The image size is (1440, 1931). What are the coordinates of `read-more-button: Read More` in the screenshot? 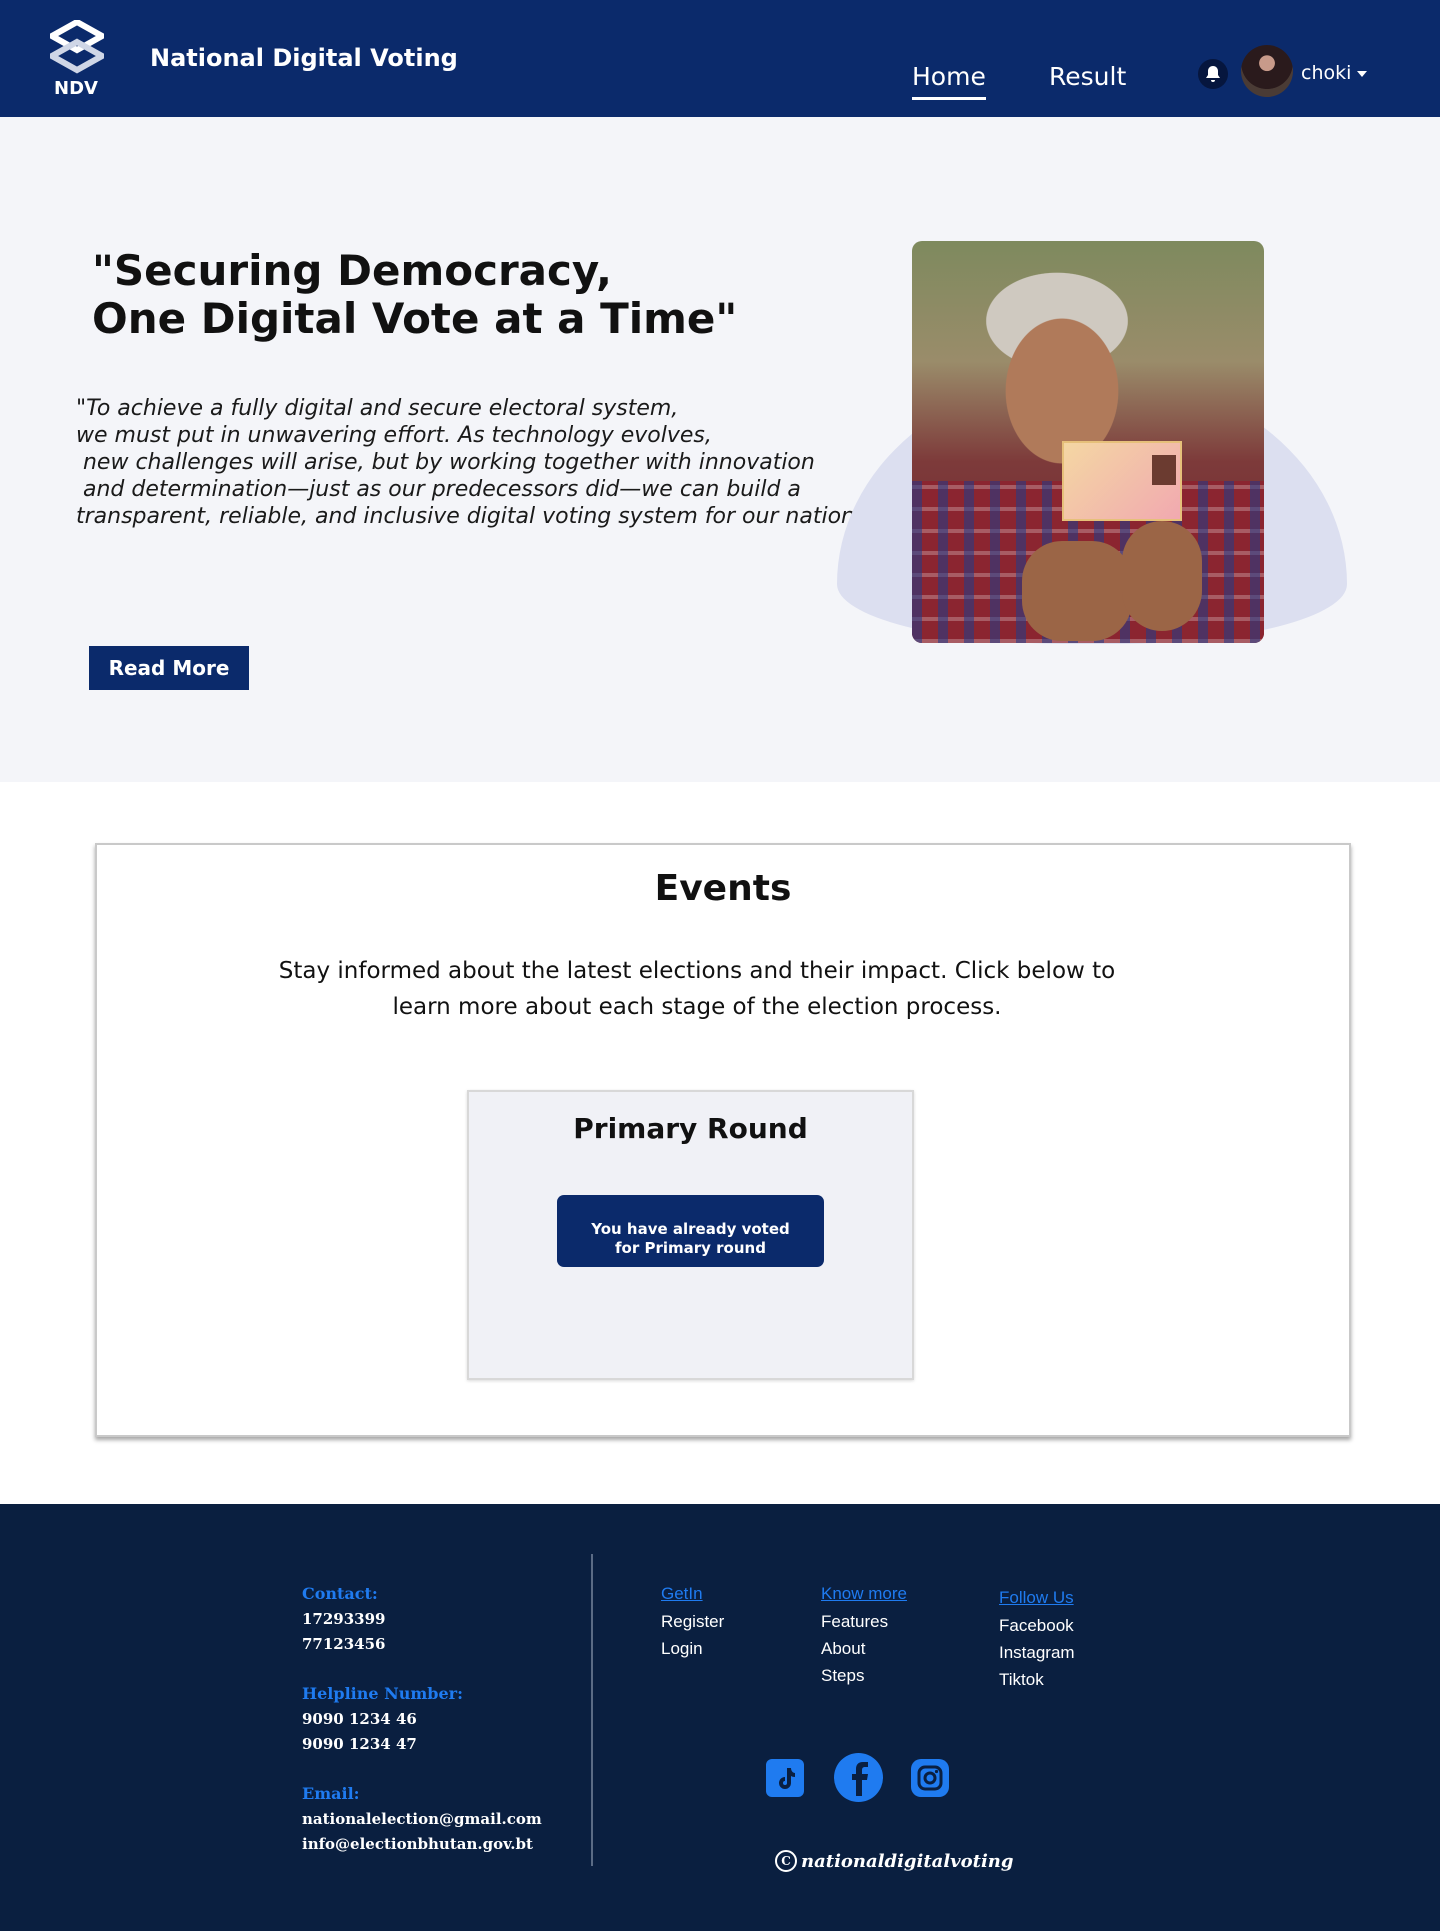 It's located at (169, 668).